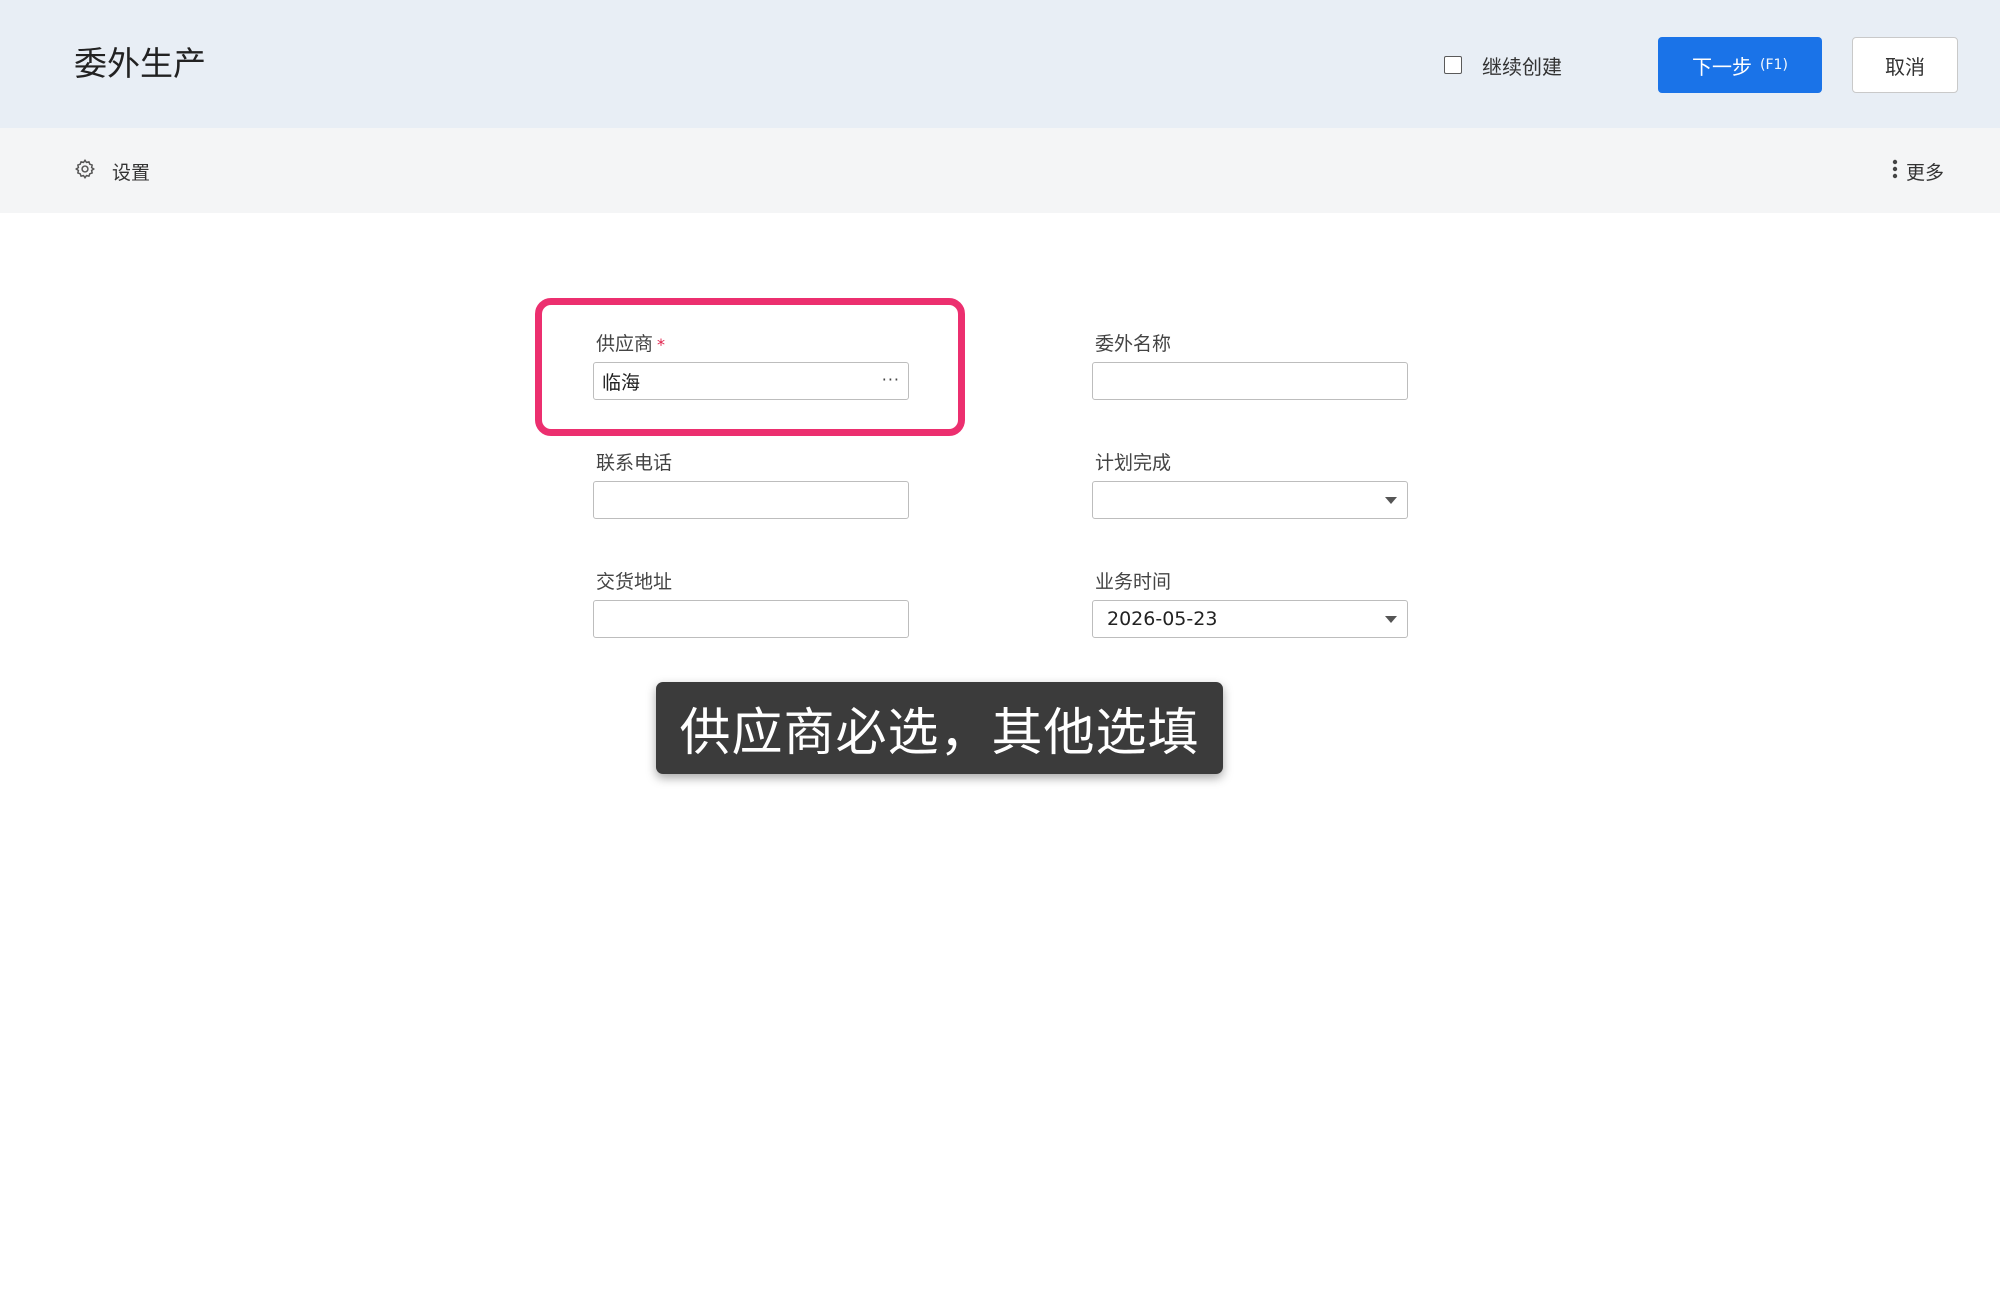 This screenshot has width=2000, height=1313. What do you see at coordinates (939, 728) in the screenshot?
I see `tutorial-caption: 供应商必选，其他选填` at bounding box center [939, 728].